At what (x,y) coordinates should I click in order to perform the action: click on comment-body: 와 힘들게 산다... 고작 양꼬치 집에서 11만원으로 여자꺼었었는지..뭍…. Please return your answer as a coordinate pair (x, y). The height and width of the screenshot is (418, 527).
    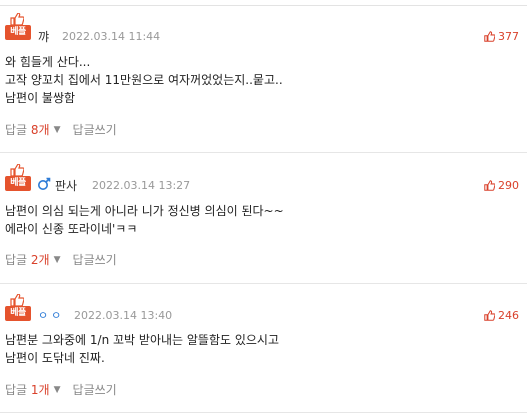
    Looking at the image, I should click on (144, 80).